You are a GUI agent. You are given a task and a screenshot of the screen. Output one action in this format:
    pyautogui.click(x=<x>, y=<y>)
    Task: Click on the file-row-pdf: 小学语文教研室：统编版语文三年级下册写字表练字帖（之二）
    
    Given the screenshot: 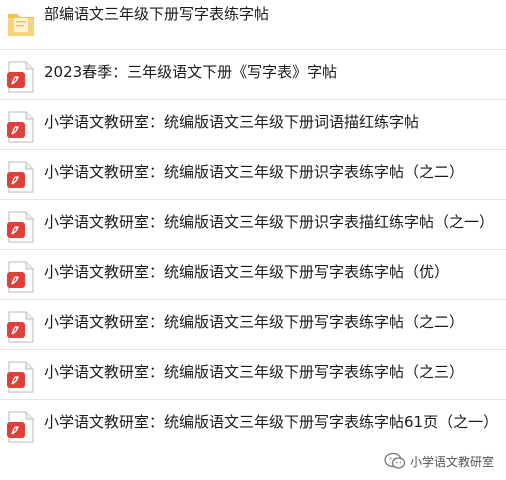 What is the action you would take?
    pyautogui.click(x=253, y=325)
    